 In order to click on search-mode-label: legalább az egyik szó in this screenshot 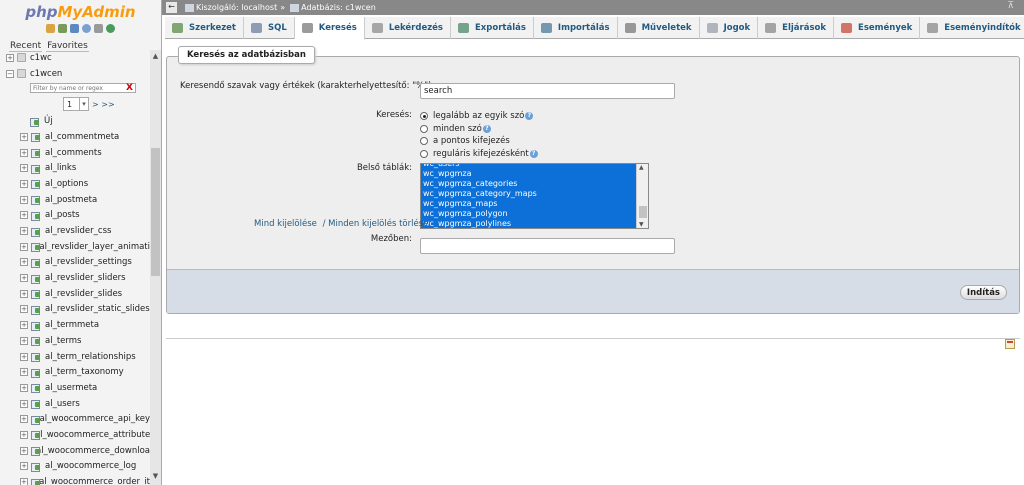, I will do `click(478, 116)`.